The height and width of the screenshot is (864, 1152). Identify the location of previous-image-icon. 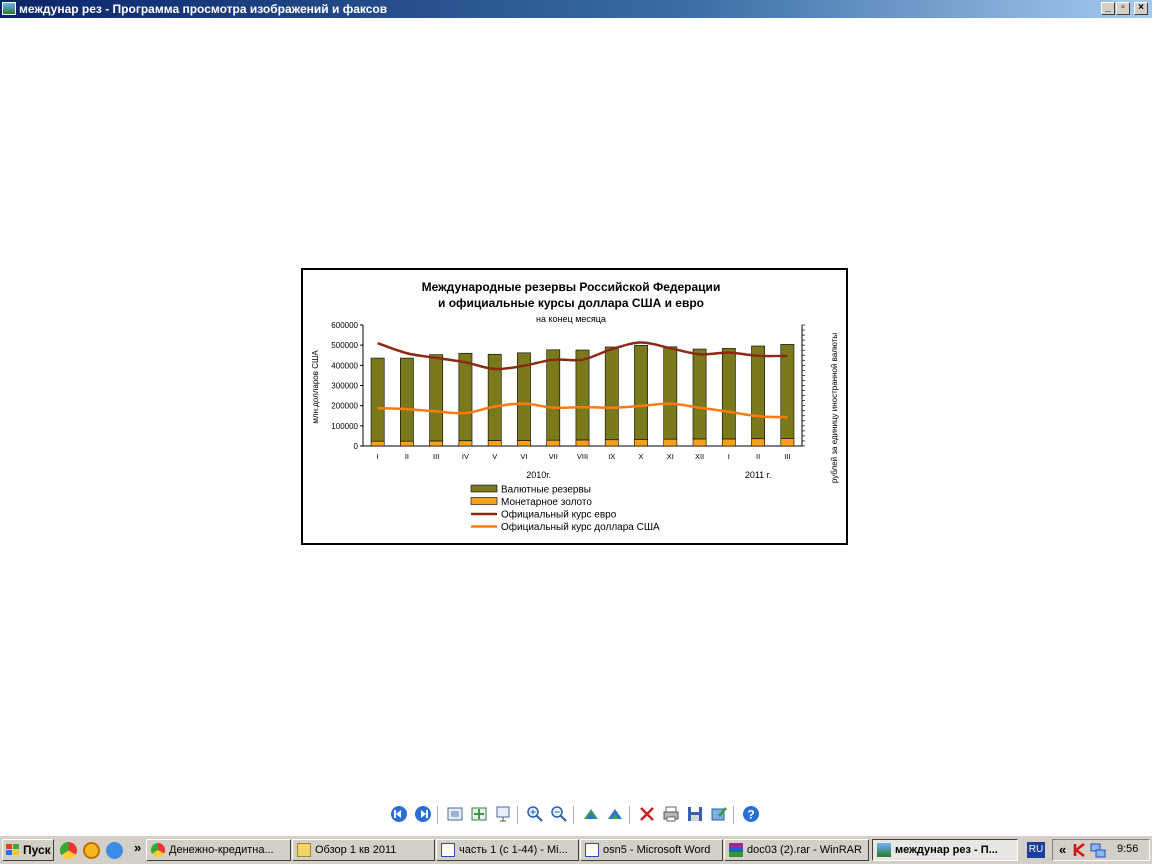
(399, 814).